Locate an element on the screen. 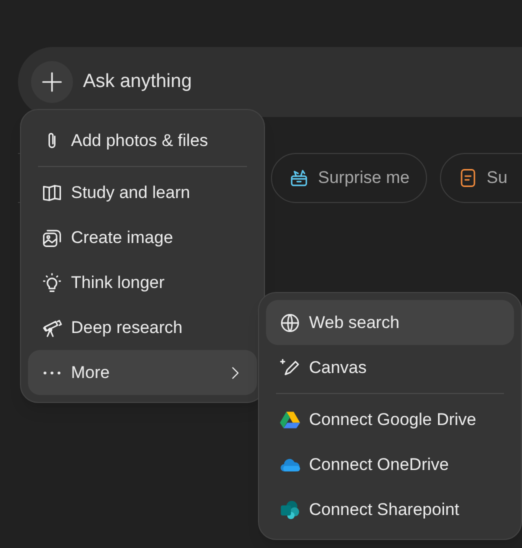  lightbulb-icon is located at coordinates (52, 283).